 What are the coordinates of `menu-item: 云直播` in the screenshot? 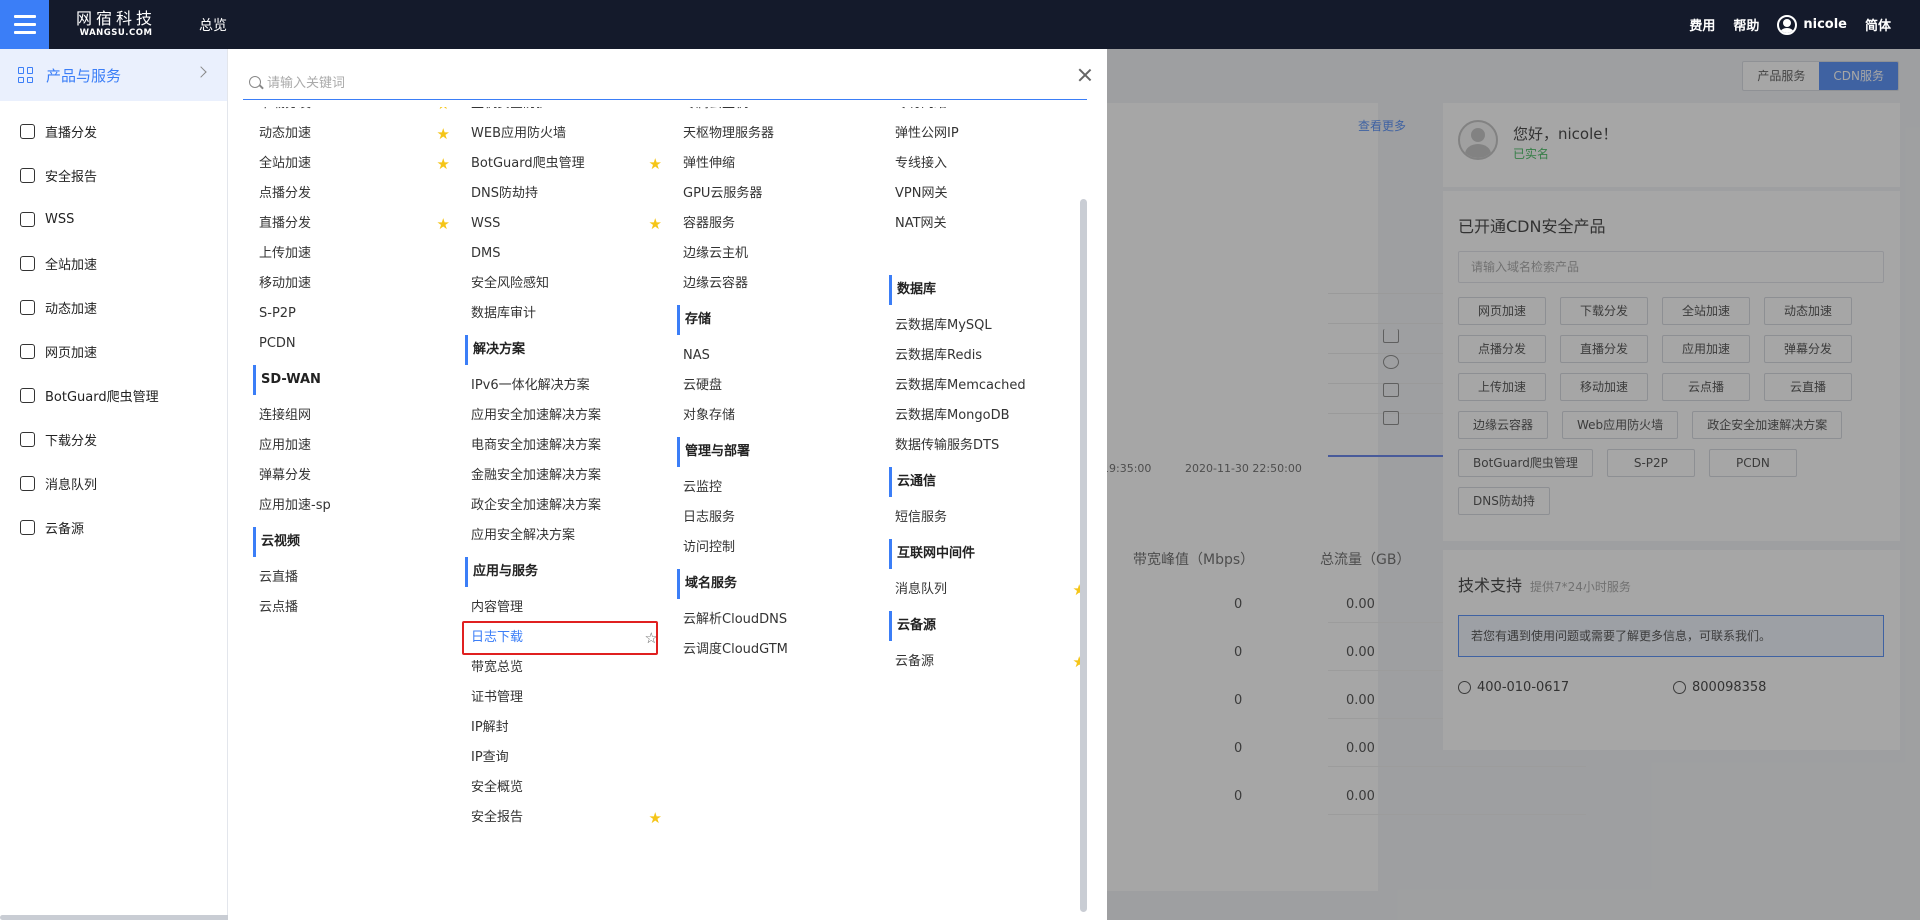 It's located at (358, 578).